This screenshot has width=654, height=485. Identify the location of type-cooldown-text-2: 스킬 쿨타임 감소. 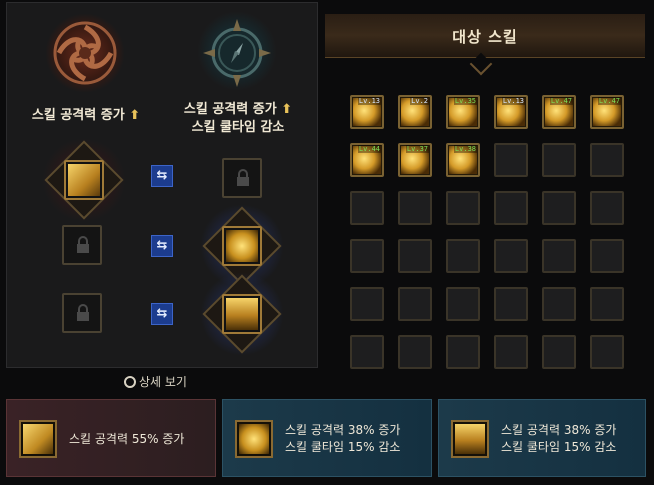
(238, 127).